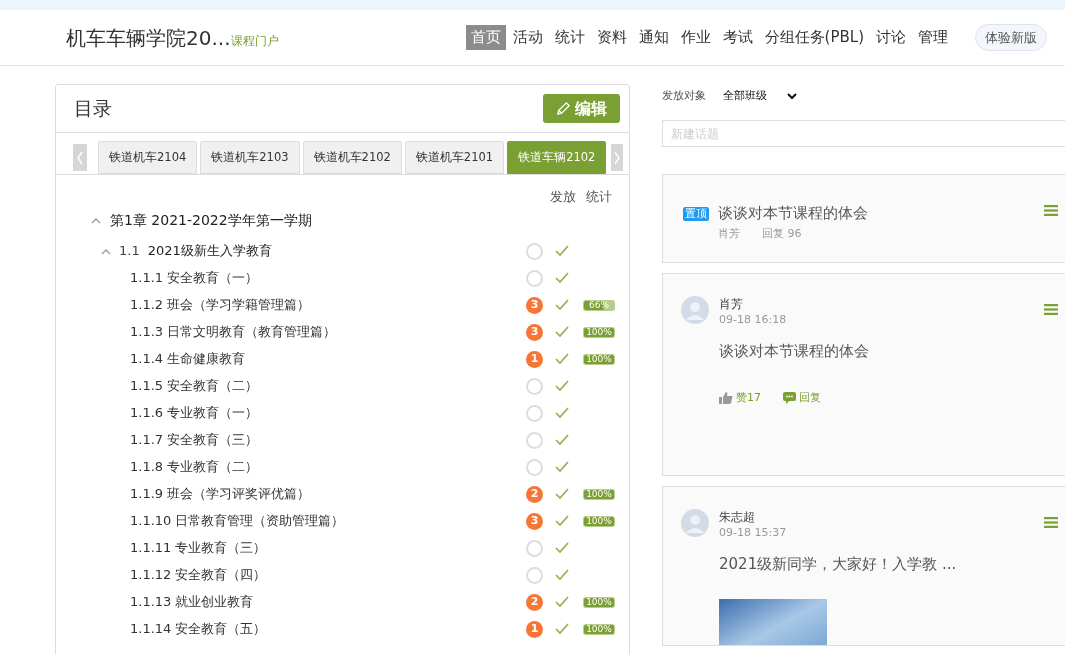  I want to click on post-time: 09-18 16:18, so click(753, 319).